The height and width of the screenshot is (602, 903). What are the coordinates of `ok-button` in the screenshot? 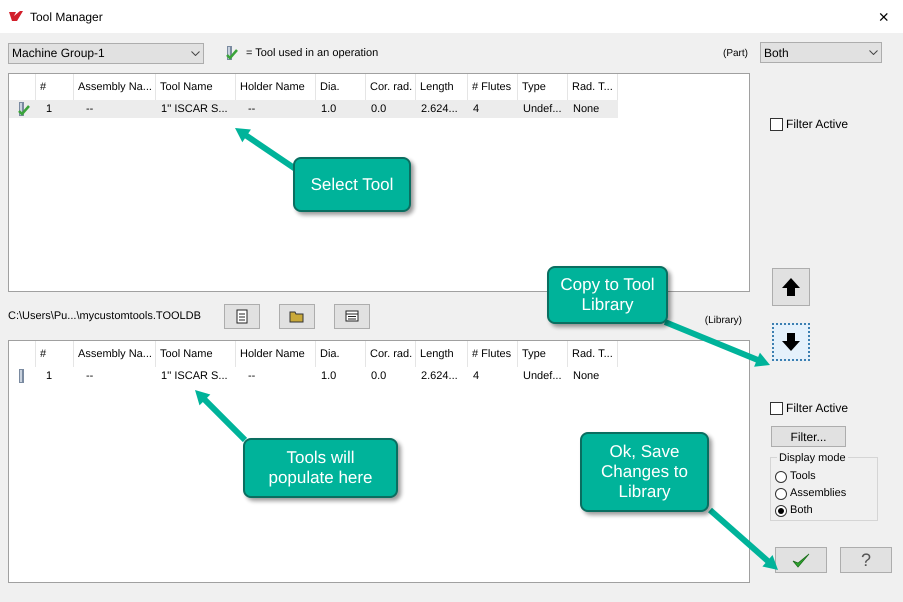 It's located at (801, 560).